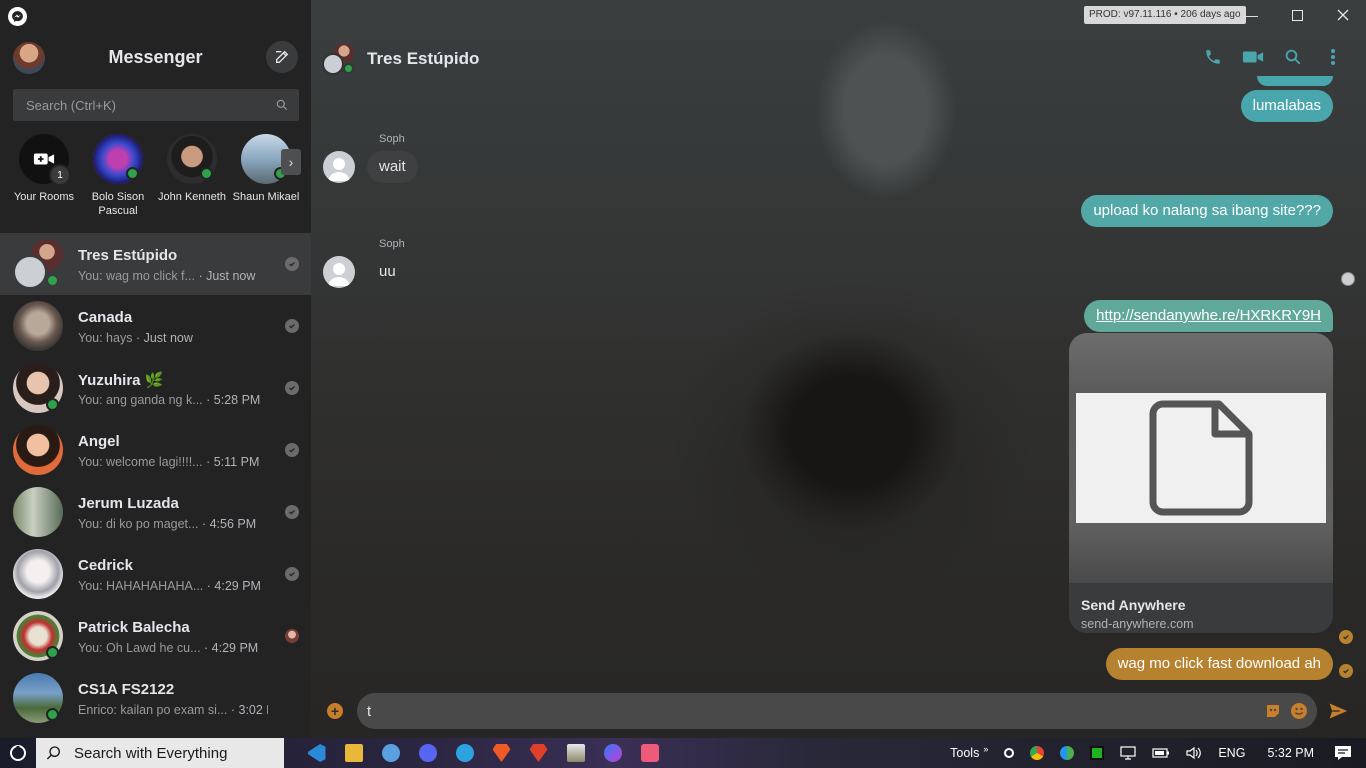 The image size is (1366, 768). Describe the element at coordinates (797, 711) in the screenshot. I see `message-input` at that location.